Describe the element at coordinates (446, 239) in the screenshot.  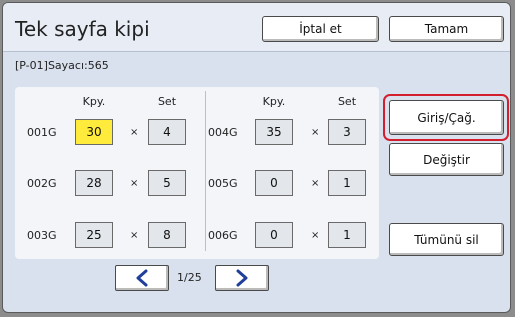
I see `clear-all-button: Tümünü sil` at that location.